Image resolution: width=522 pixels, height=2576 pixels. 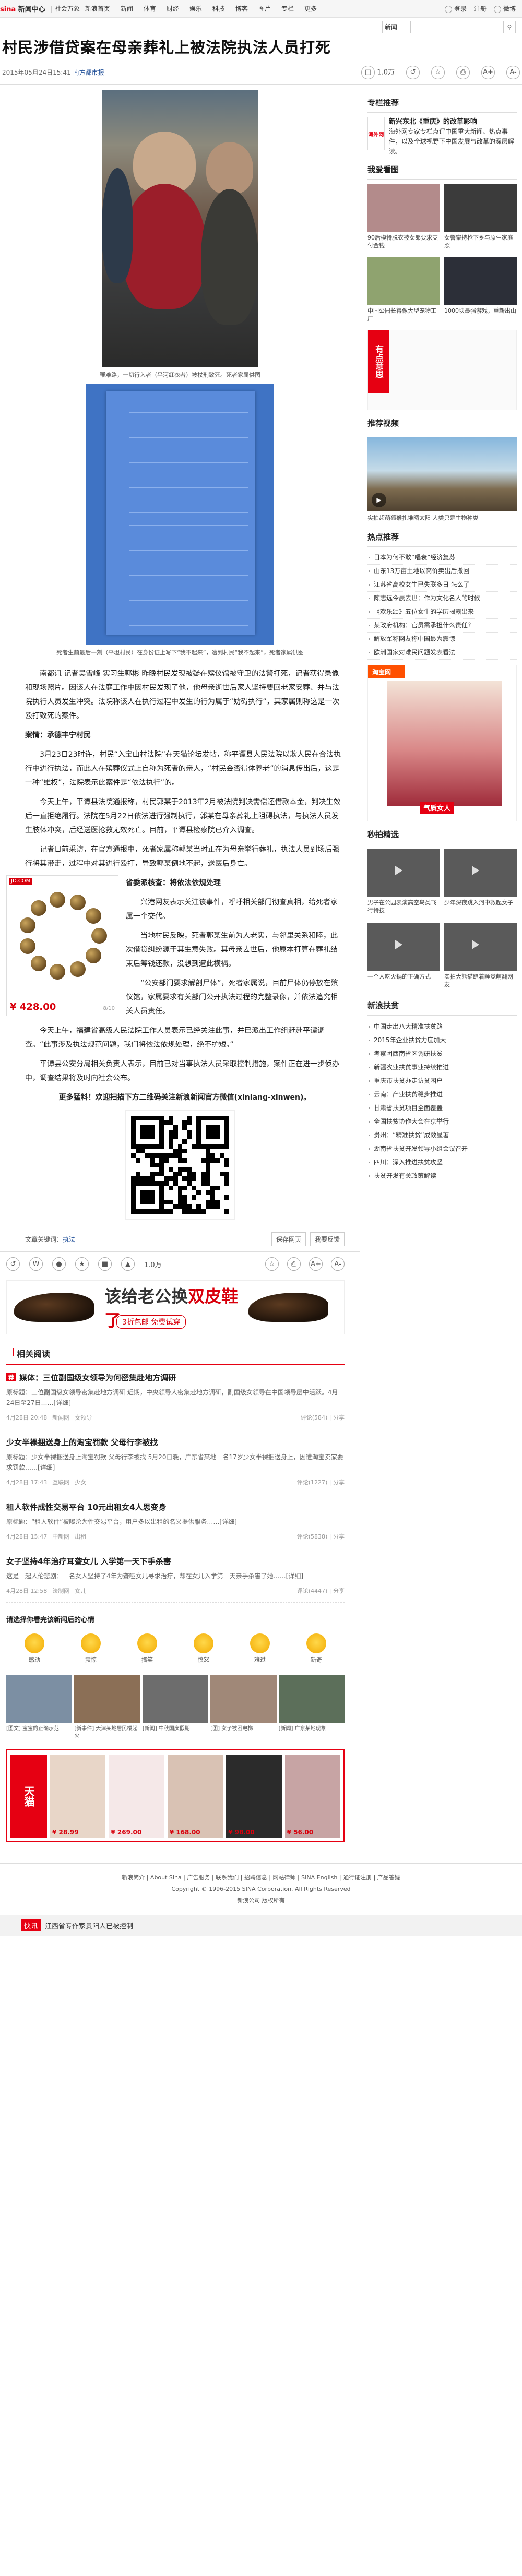 I want to click on related-title: 荐媒体：三位副国级女领导为何密集赴地方调研, so click(x=175, y=1377).